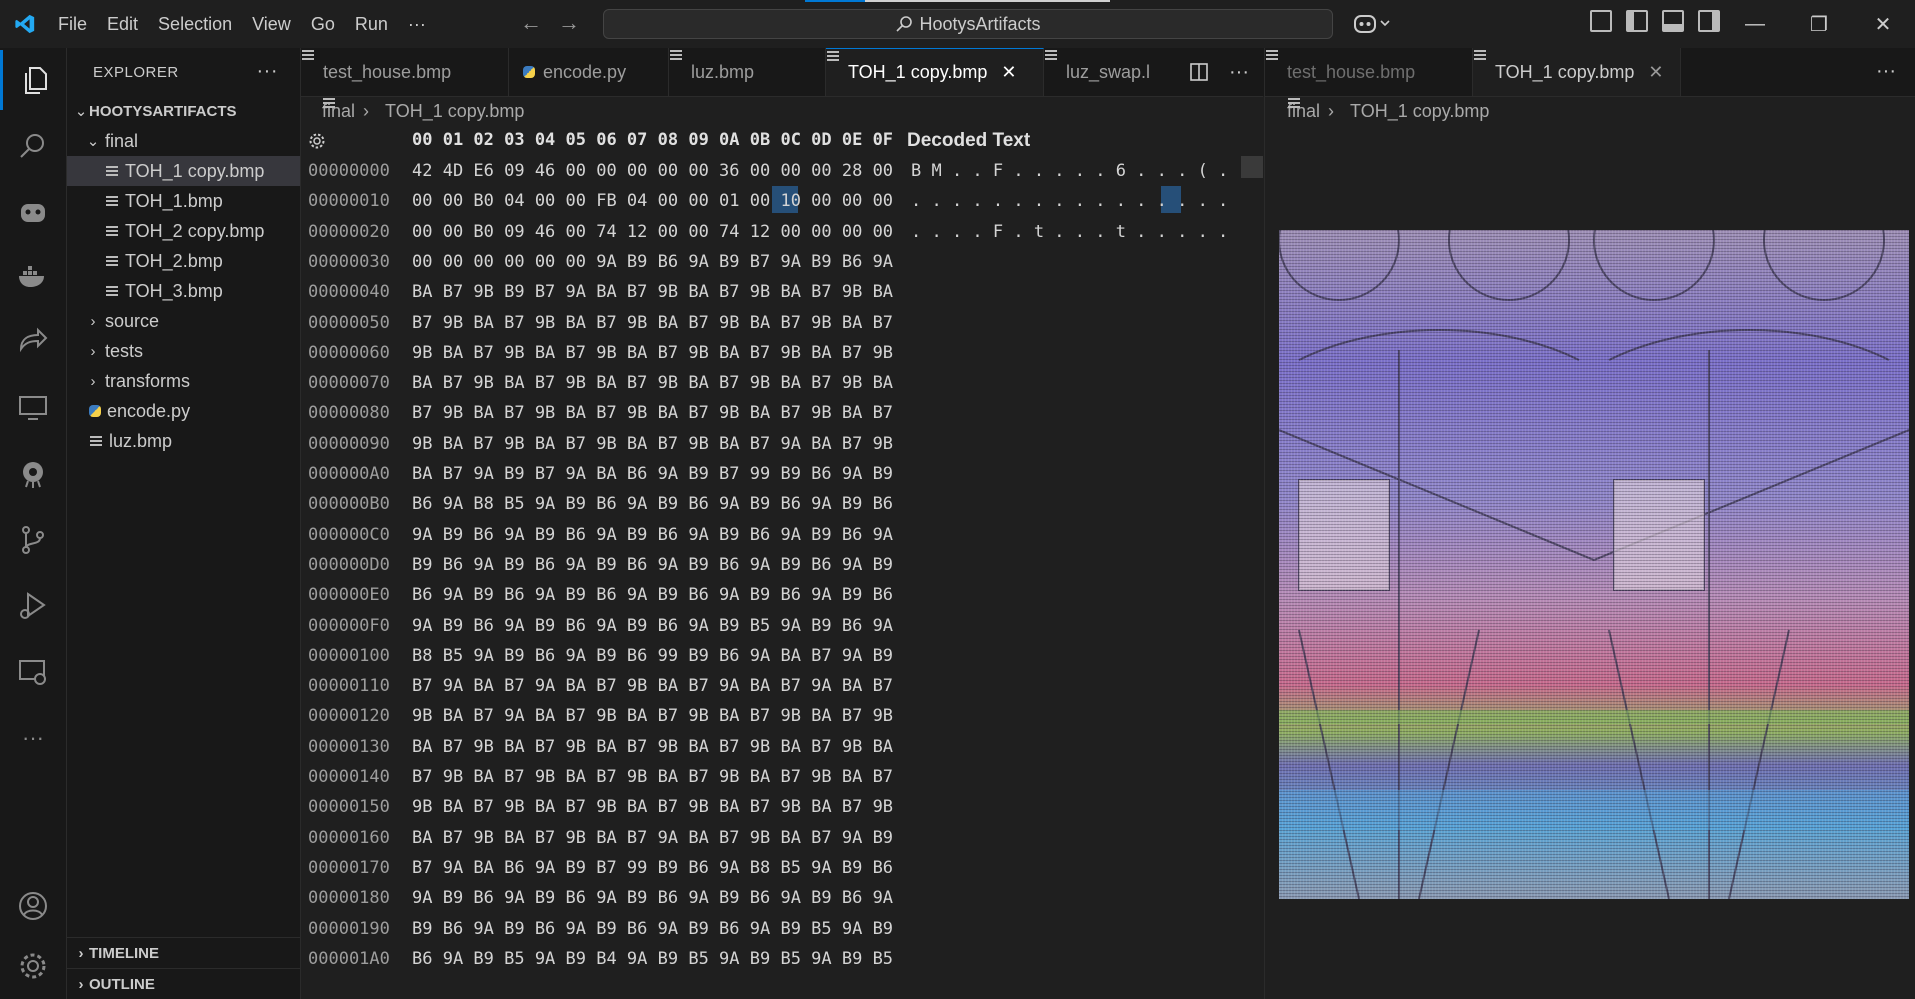 This screenshot has width=1915, height=999. Describe the element at coordinates (183, 441) in the screenshot. I see `file-luz-bmp: luz.bmp` at that location.